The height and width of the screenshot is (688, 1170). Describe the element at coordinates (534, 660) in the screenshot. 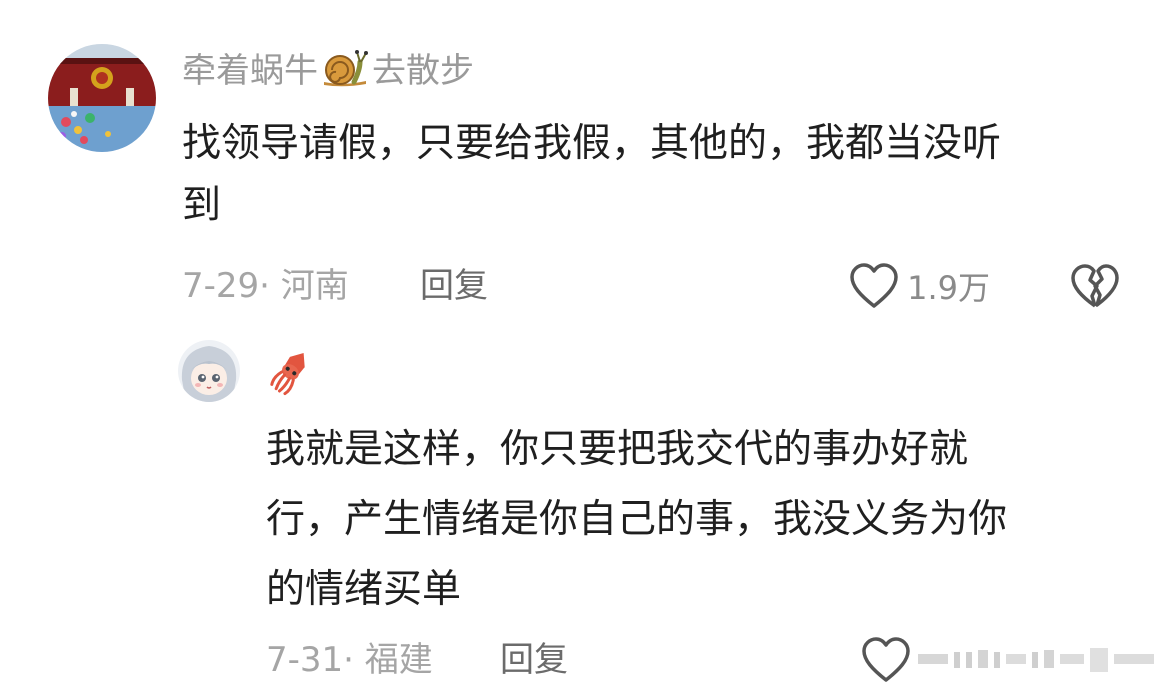

I see `reply-reply-button: 回复` at that location.